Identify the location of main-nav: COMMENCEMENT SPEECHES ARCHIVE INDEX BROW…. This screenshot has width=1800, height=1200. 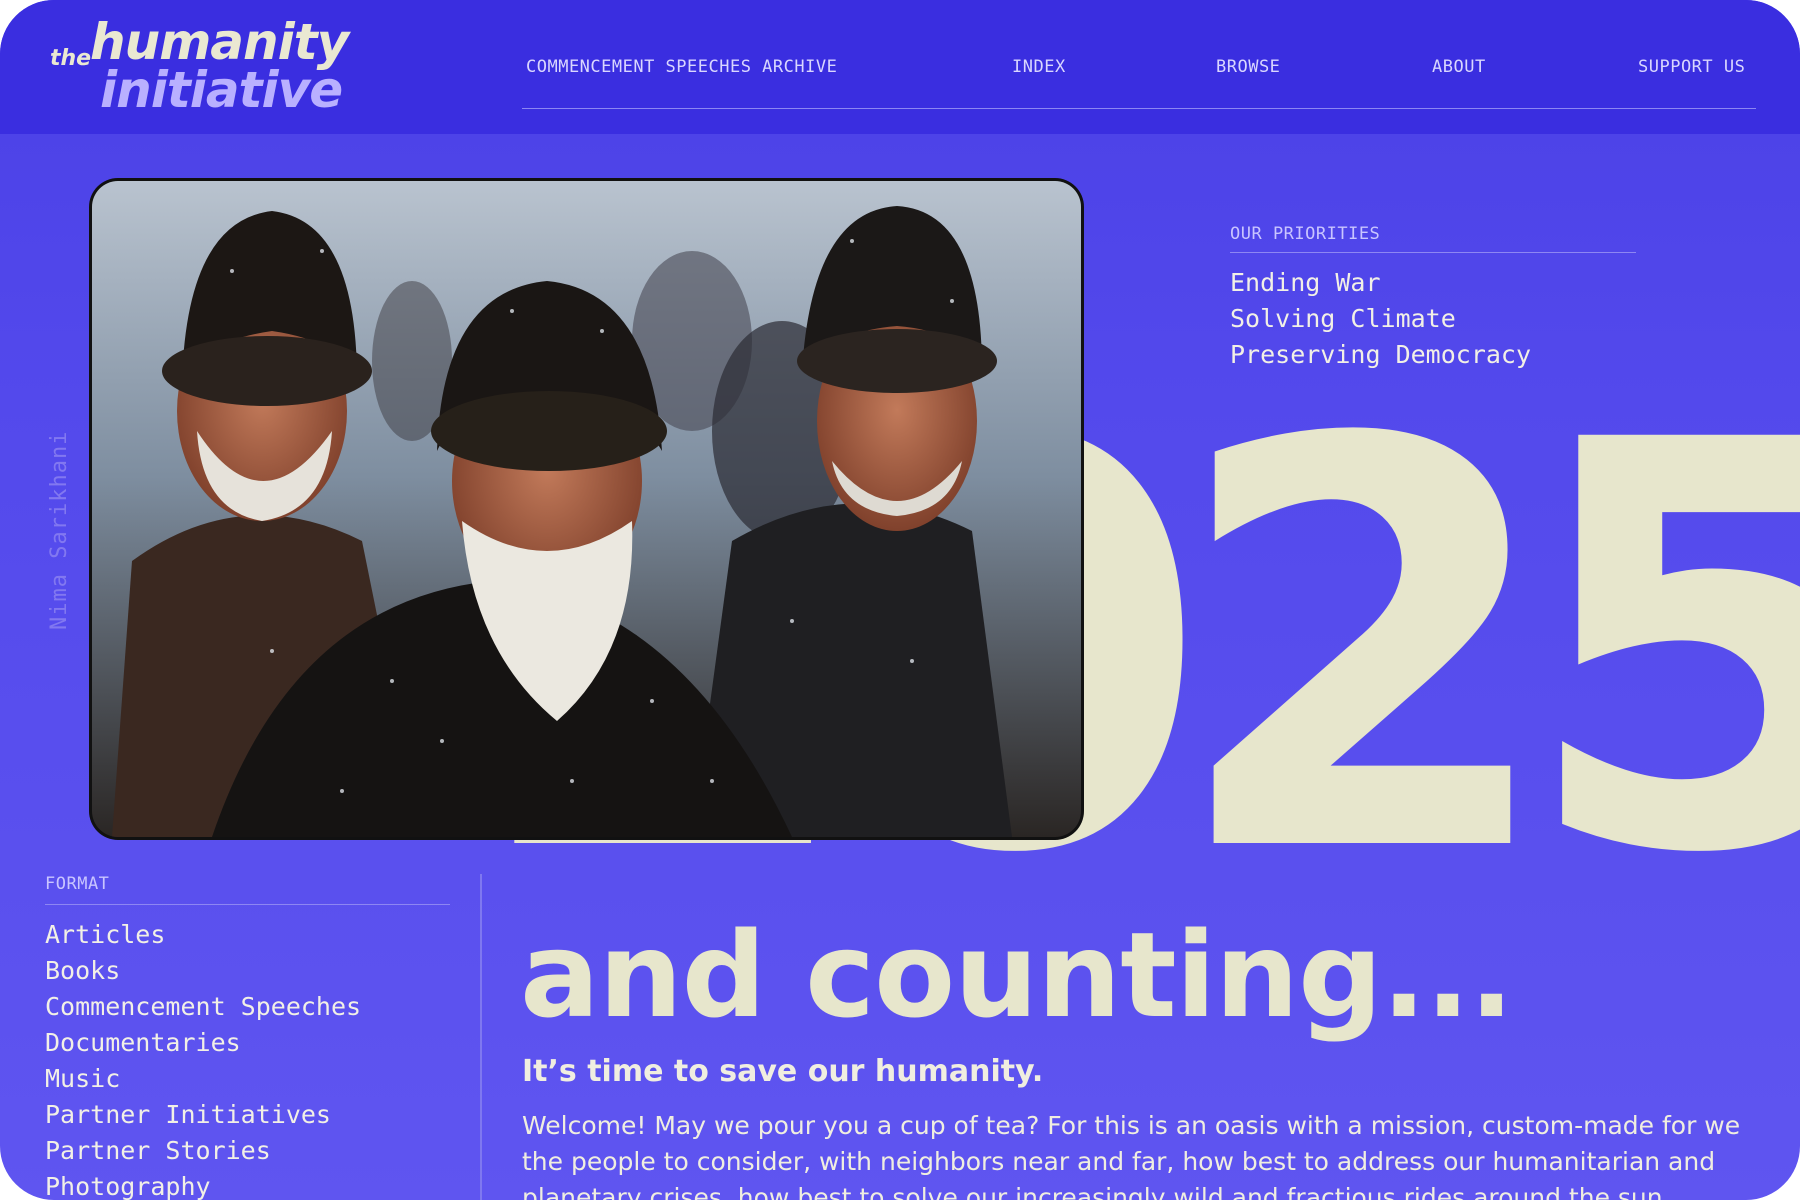
(1139, 80).